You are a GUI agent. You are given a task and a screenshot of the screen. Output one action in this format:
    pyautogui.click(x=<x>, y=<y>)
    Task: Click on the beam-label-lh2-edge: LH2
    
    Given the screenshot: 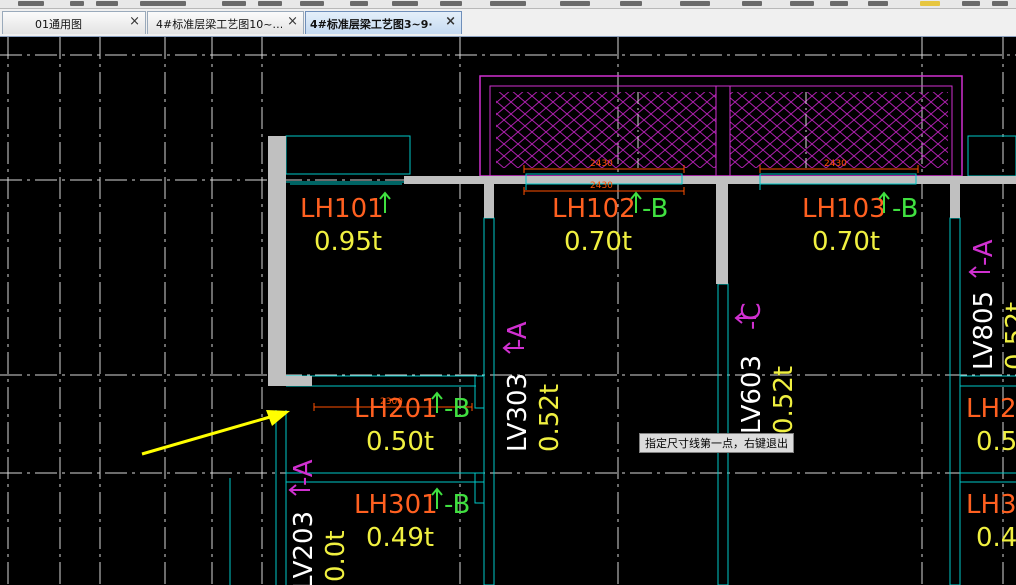 What is the action you would take?
    pyautogui.click(x=991, y=409)
    